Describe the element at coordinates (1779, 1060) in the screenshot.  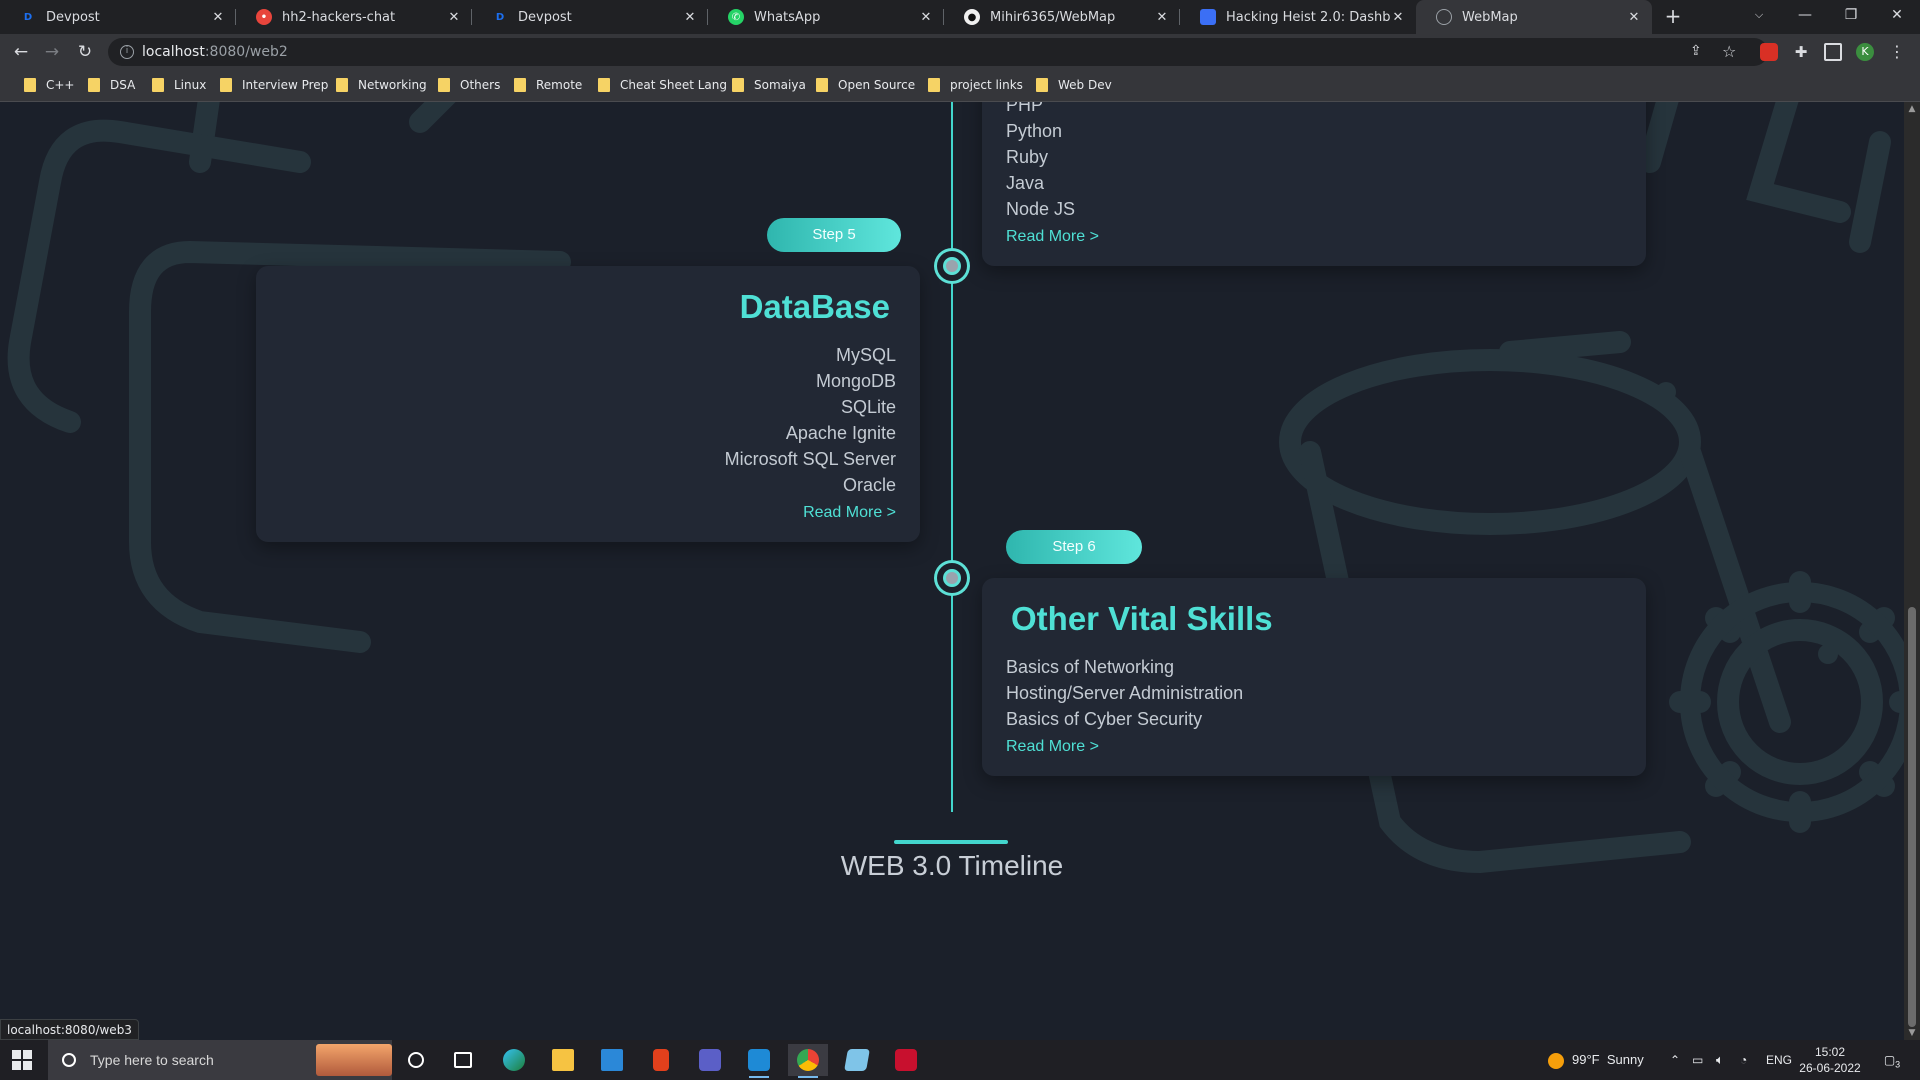
I see `language-indicator: ENG` at that location.